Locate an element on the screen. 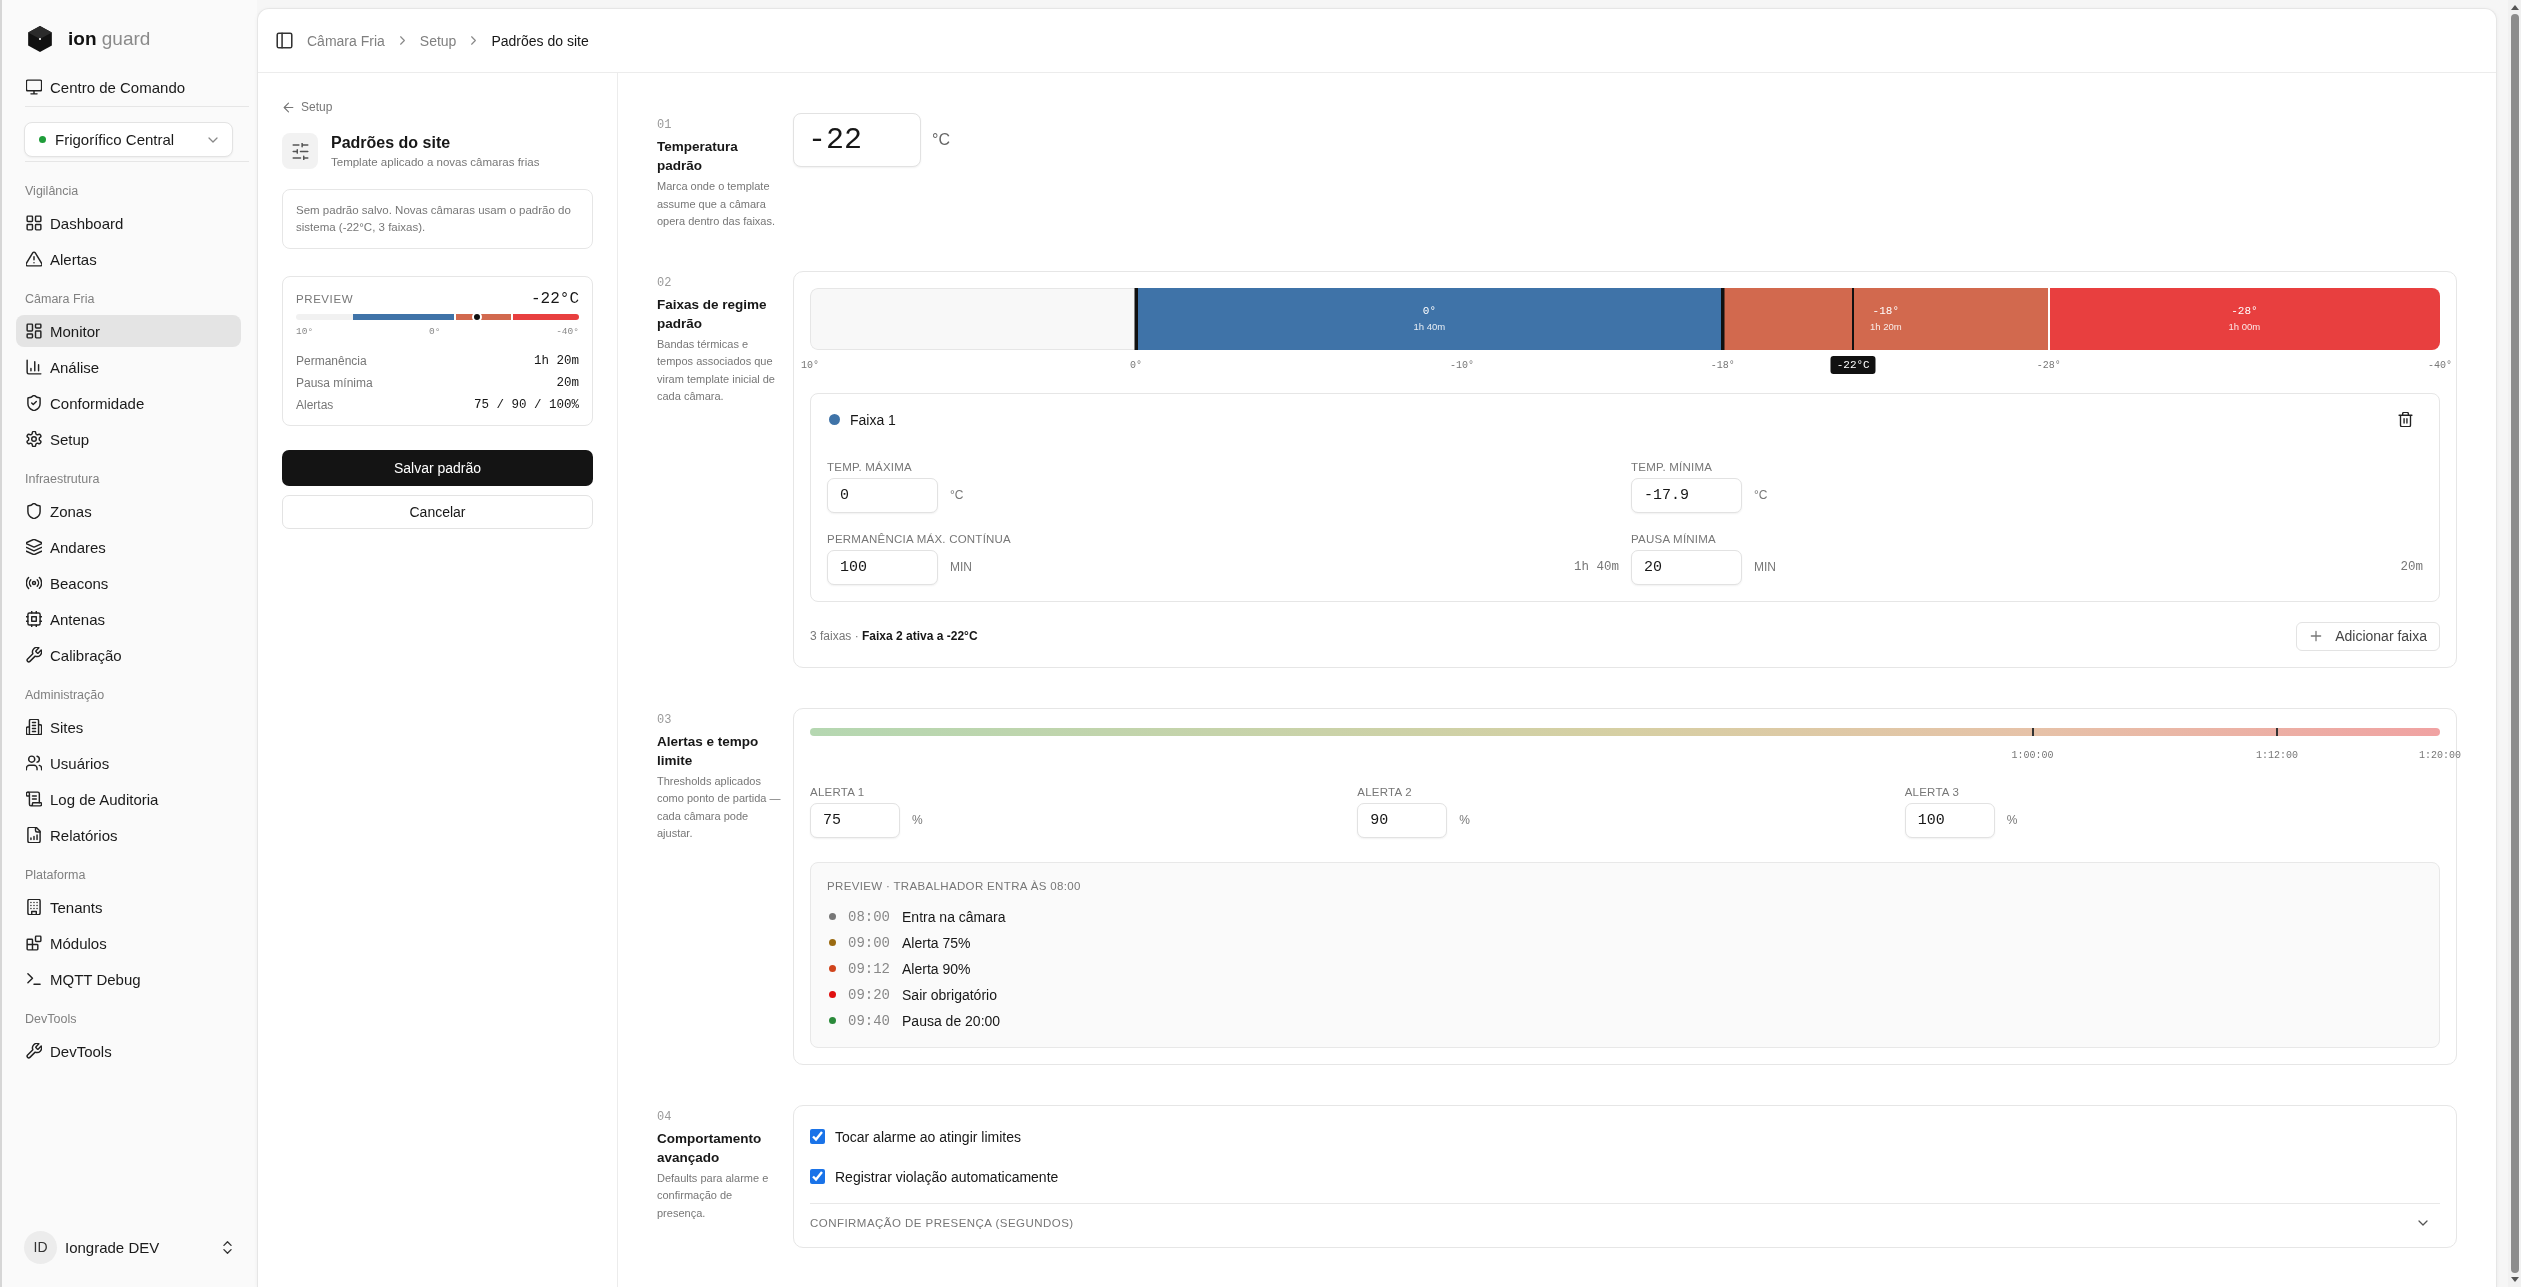 This screenshot has width=2521, height=1287. sidebar-toggle-icon is located at coordinates (284, 40).